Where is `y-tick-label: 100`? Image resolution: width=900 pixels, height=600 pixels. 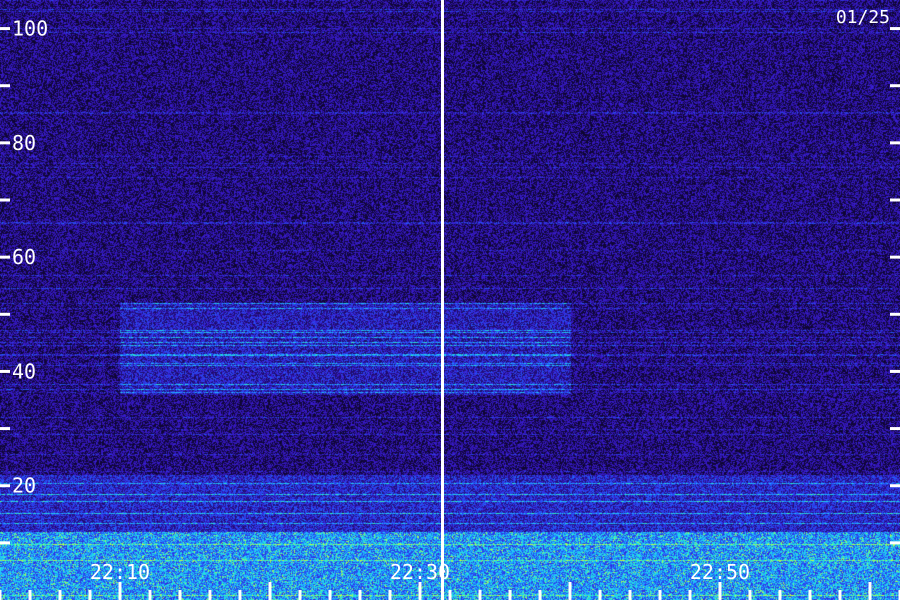
y-tick-label: 100 is located at coordinates (30, 29).